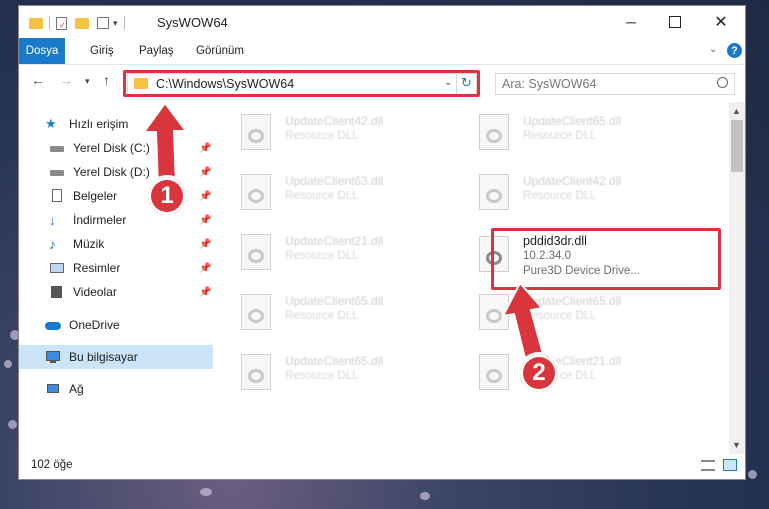 The image size is (769, 509). What do you see at coordinates (167, 196) in the screenshot?
I see `step-badge-1: 1` at bounding box center [167, 196].